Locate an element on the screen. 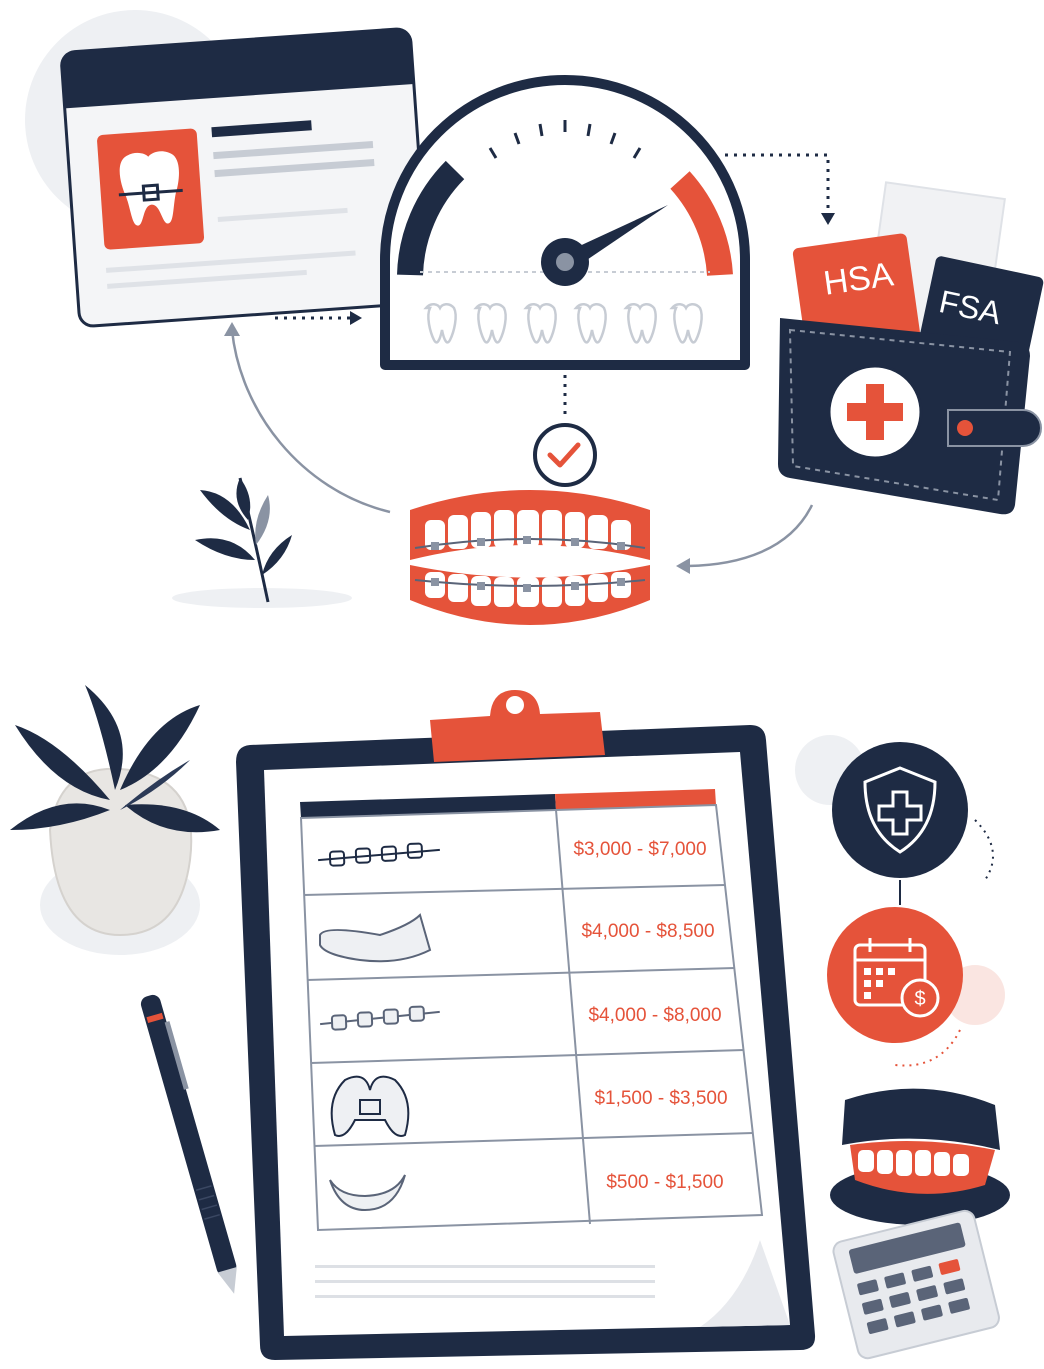  price-row-4: $1,500 - $3,500 is located at coordinates (660, 1098).